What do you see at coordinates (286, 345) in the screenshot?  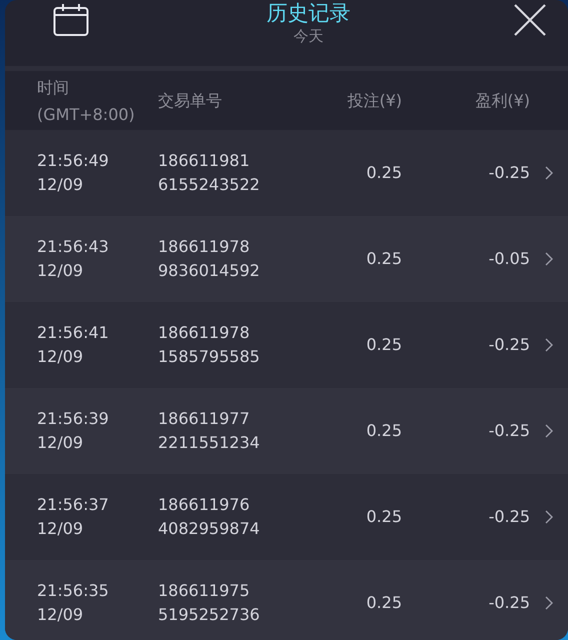 I see `table-row: 21:56:41 12/09 186611978 1585795585 0.25 -0.25` at bounding box center [286, 345].